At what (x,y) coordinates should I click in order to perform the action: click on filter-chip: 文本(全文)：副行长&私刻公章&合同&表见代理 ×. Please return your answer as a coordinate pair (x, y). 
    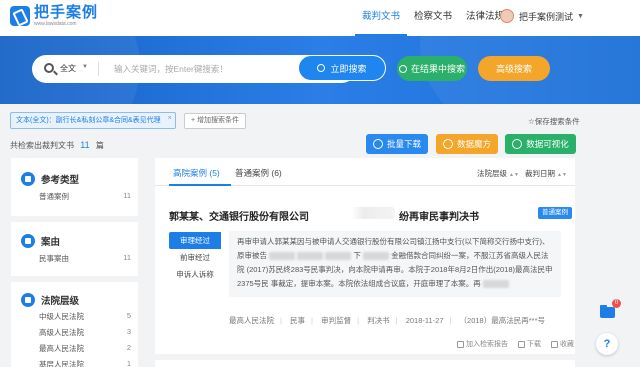
    Looking at the image, I should click on (93, 120).